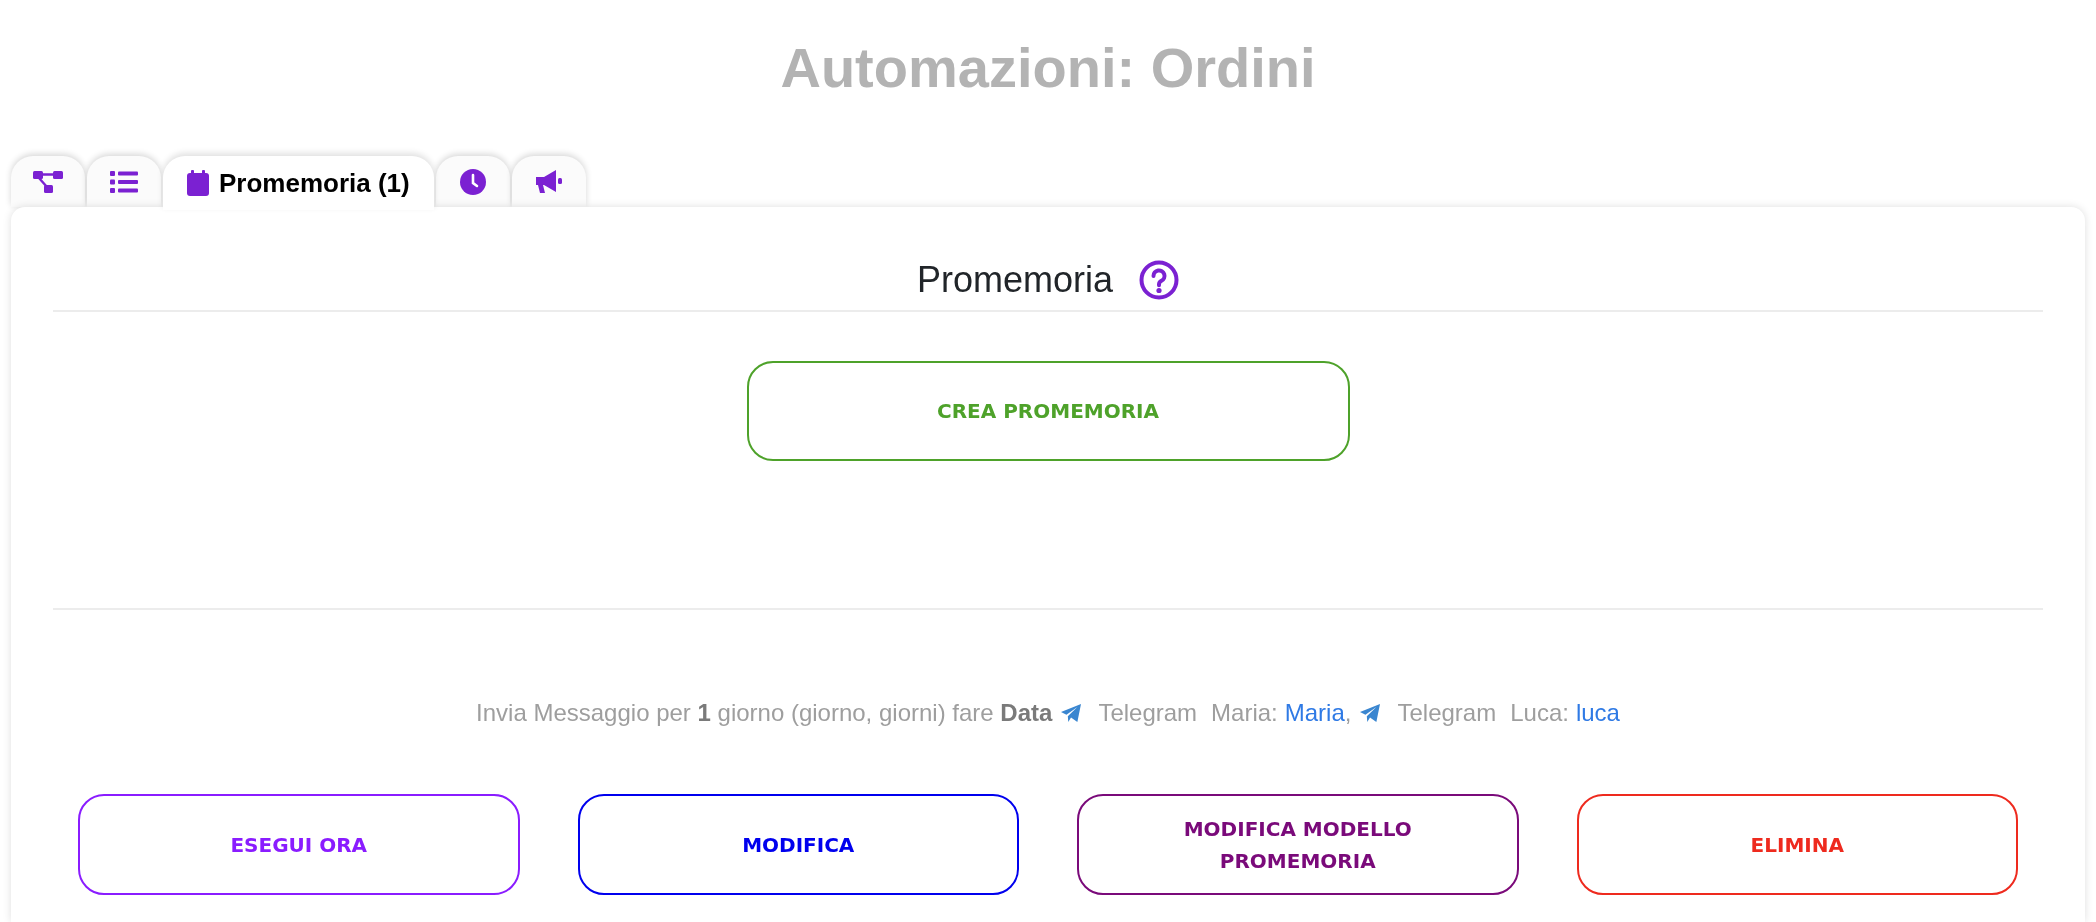  What do you see at coordinates (764, 713) in the screenshot?
I see `summary-text: Invia Messaggio per 1 giorno (giorno, giorni) fare Data` at bounding box center [764, 713].